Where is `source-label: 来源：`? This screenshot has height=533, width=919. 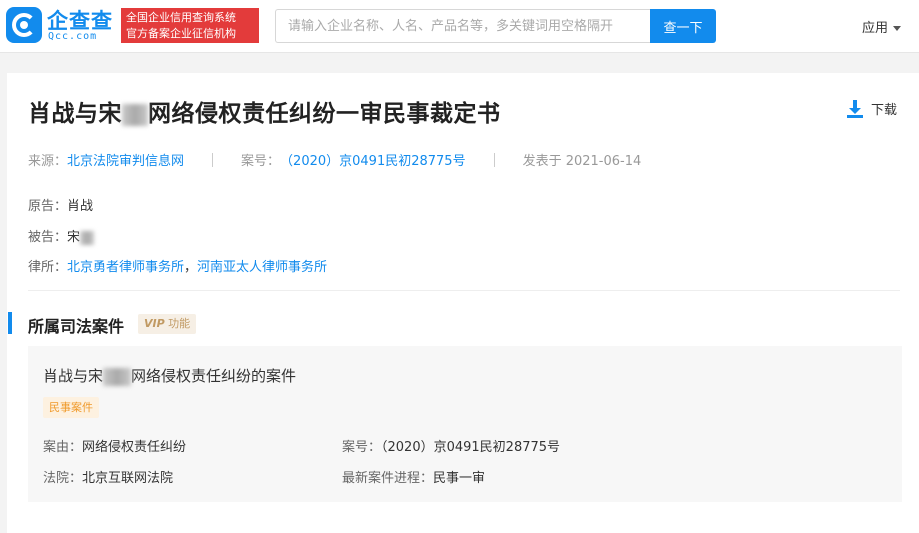 source-label: 来源： is located at coordinates (48, 161).